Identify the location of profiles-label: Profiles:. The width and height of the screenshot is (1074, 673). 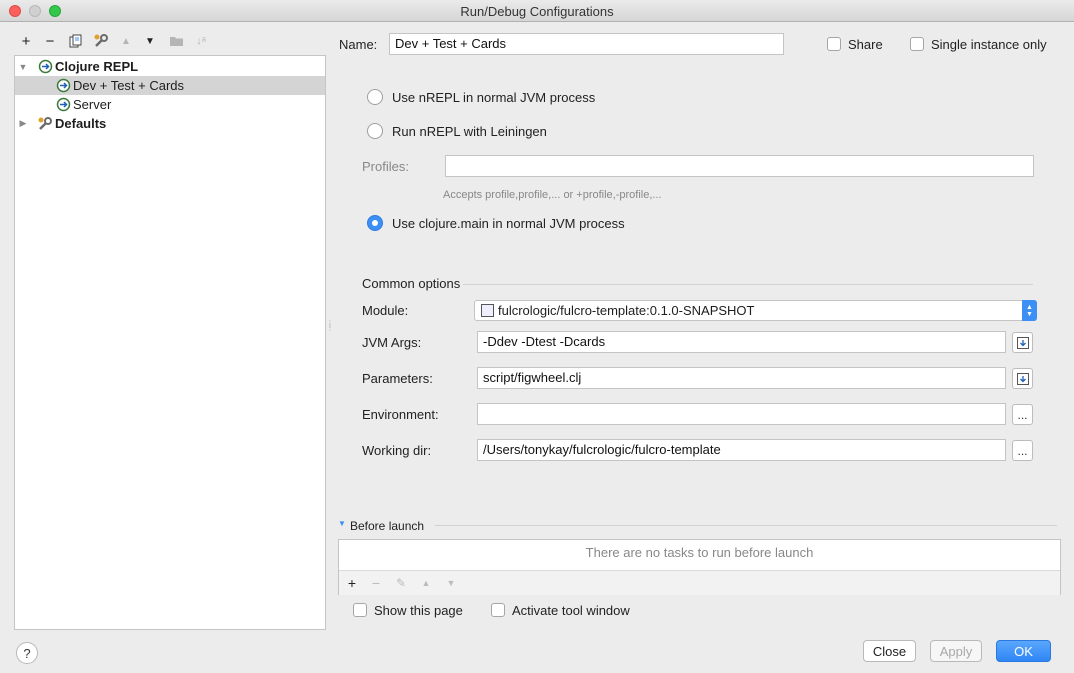
(385, 166).